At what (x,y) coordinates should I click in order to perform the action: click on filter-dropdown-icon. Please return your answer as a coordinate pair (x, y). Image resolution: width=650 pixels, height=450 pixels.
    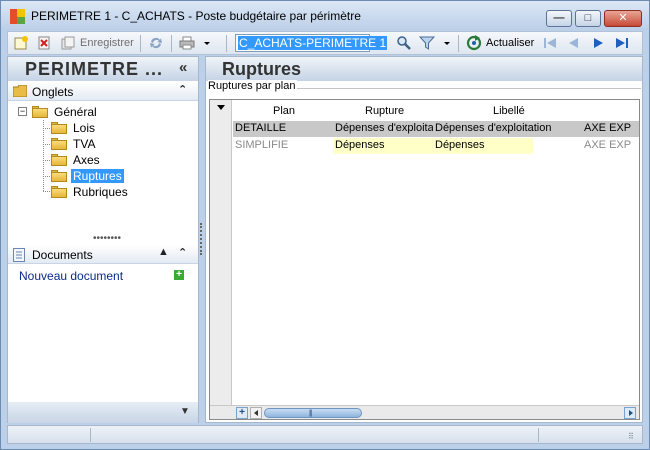
    Looking at the image, I should click on (447, 43).